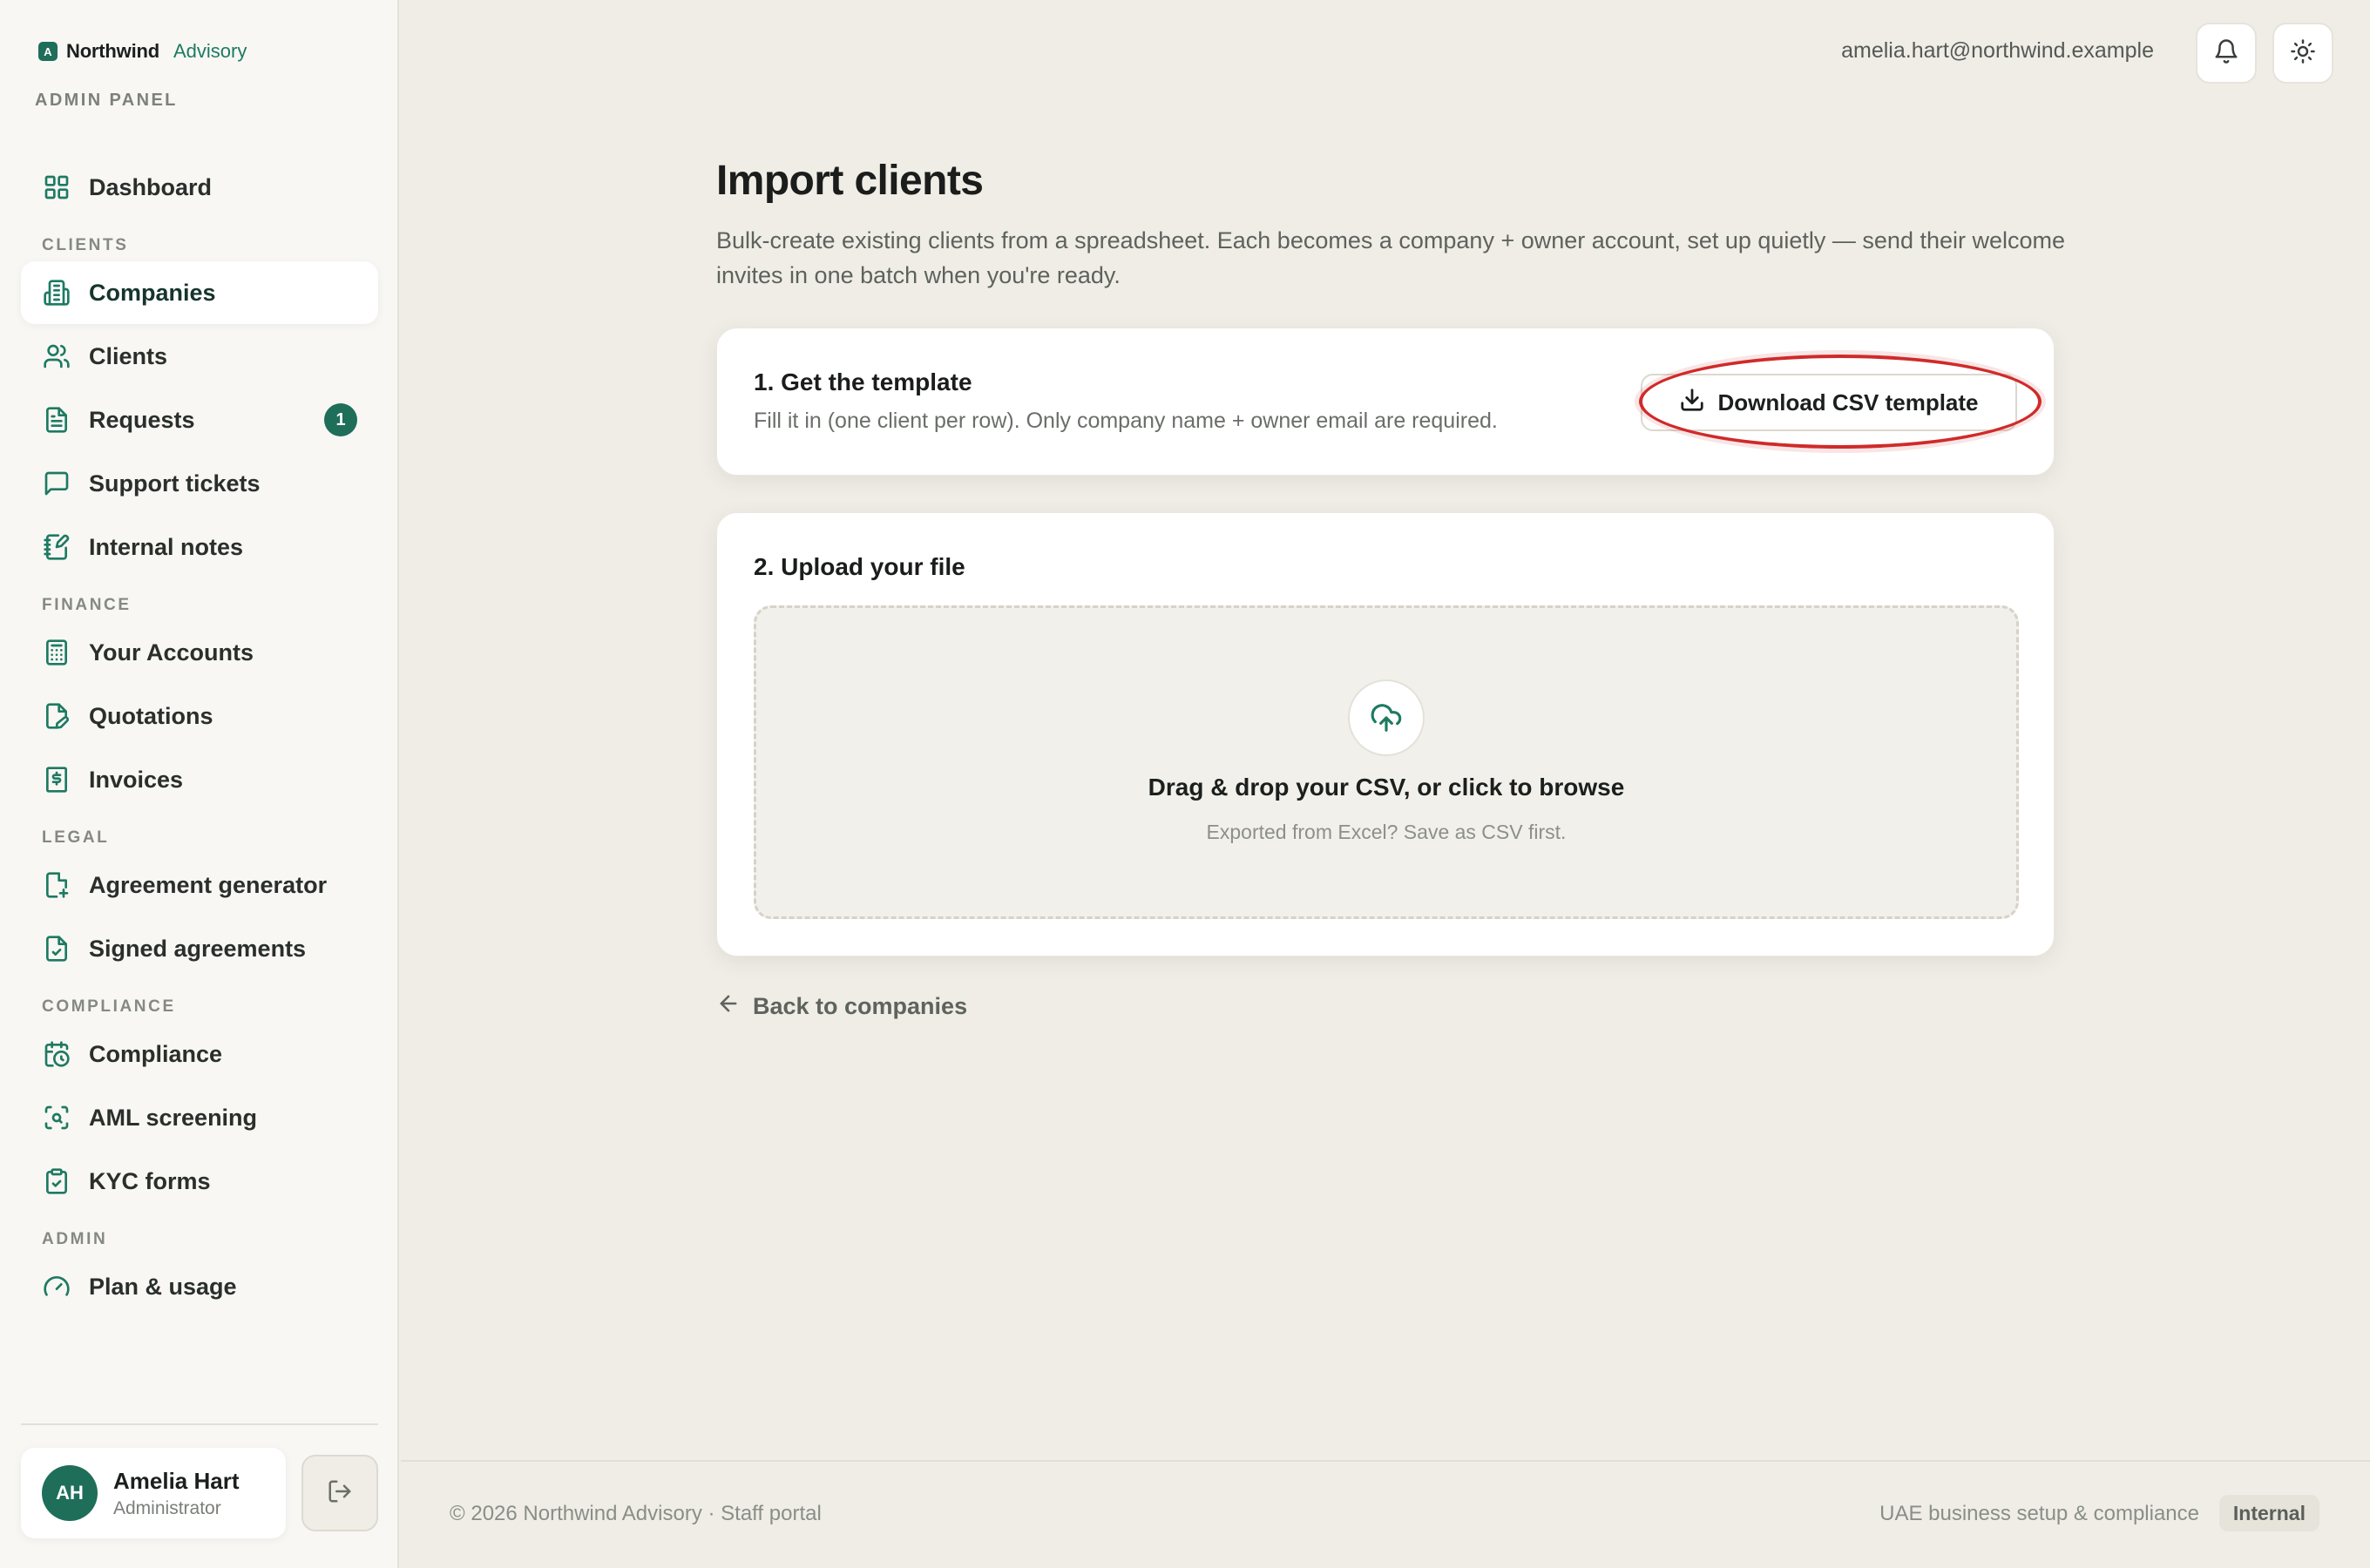 Image resolution: width=2370 pixels, height=1568 pixels. I want to click on brand: A Northwind Advisory, so click(142, 52).